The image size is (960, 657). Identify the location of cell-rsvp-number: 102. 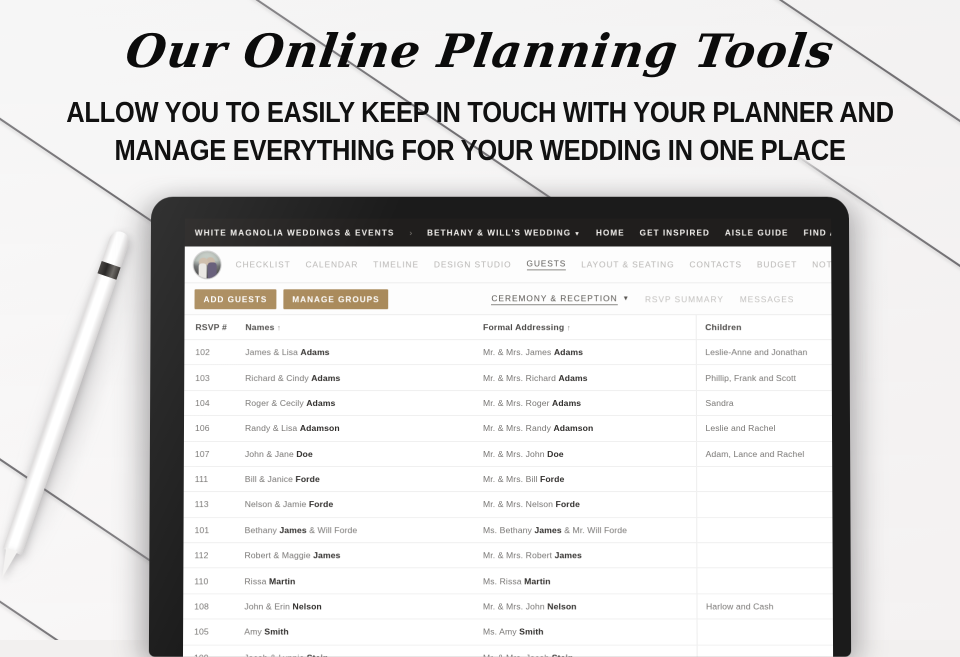
(210, 352).